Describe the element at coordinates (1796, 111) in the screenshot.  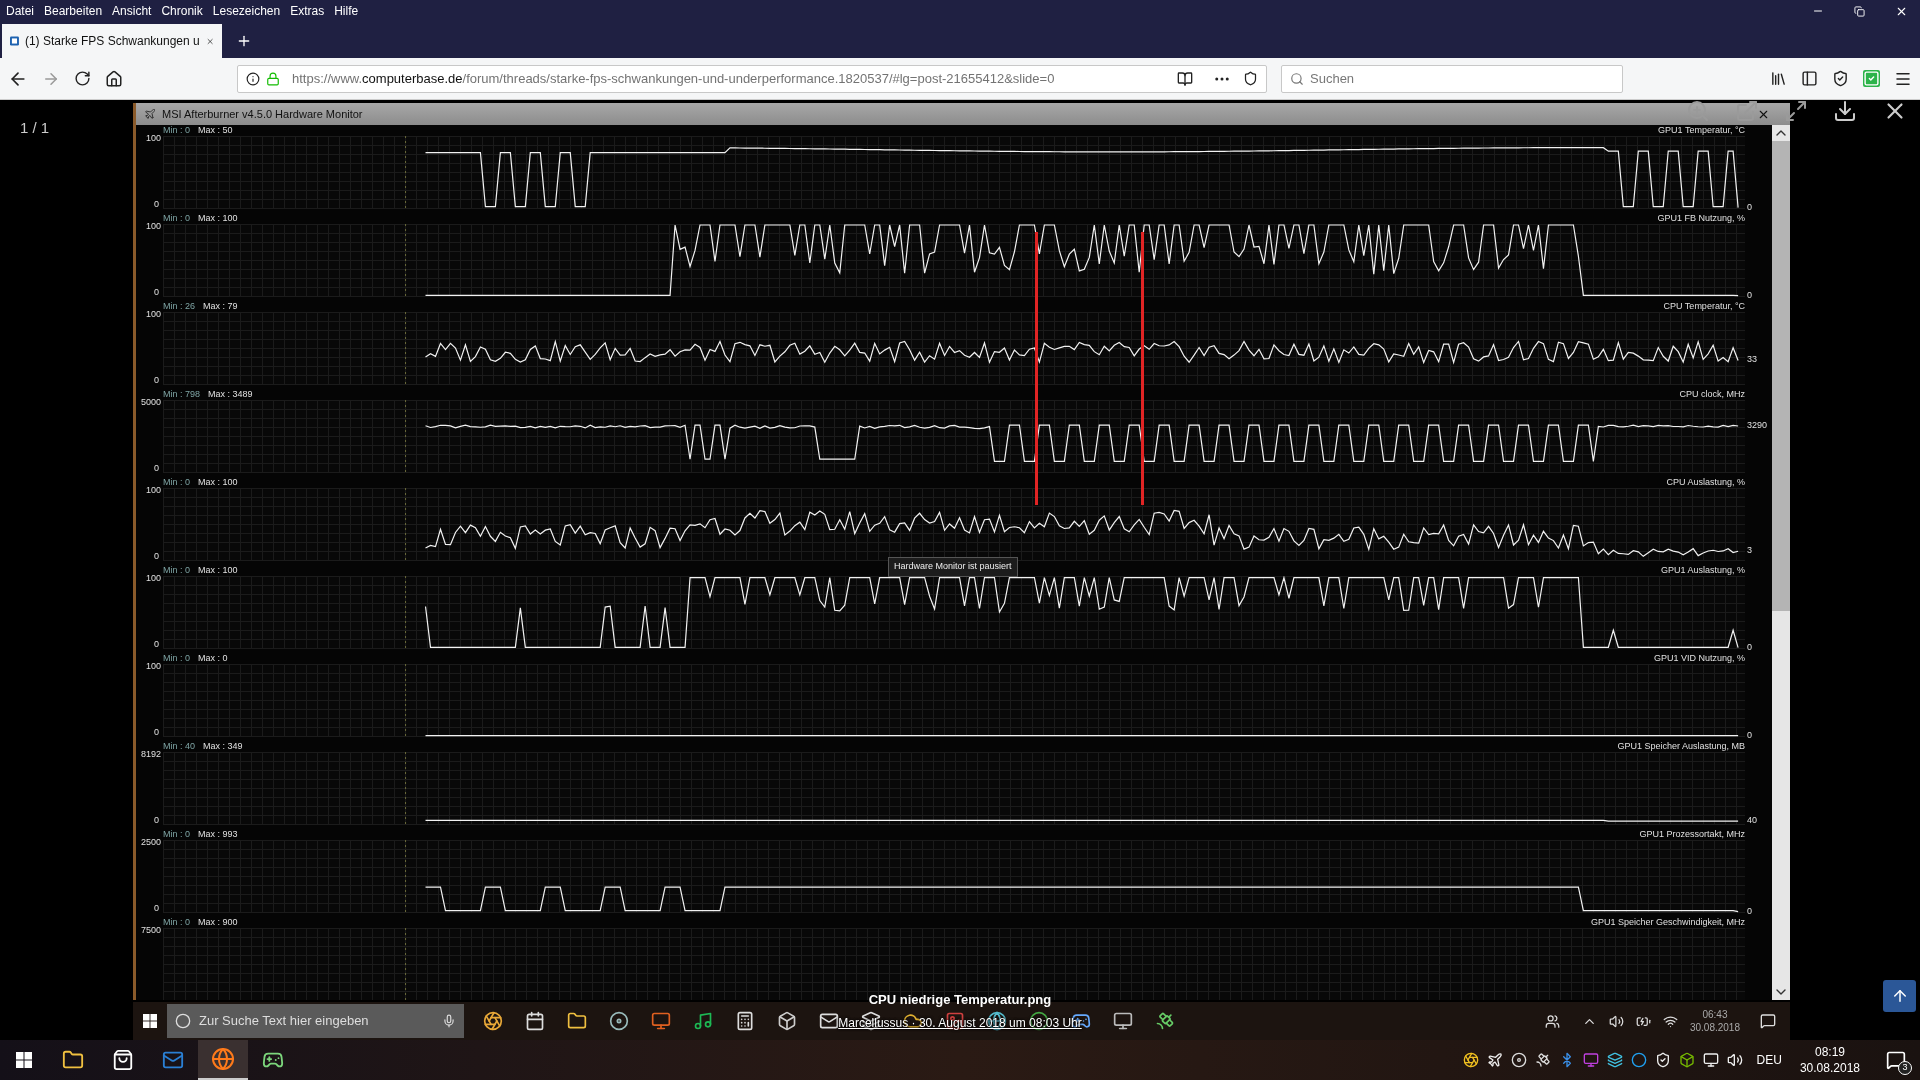
I see `expand-icon` at that location.